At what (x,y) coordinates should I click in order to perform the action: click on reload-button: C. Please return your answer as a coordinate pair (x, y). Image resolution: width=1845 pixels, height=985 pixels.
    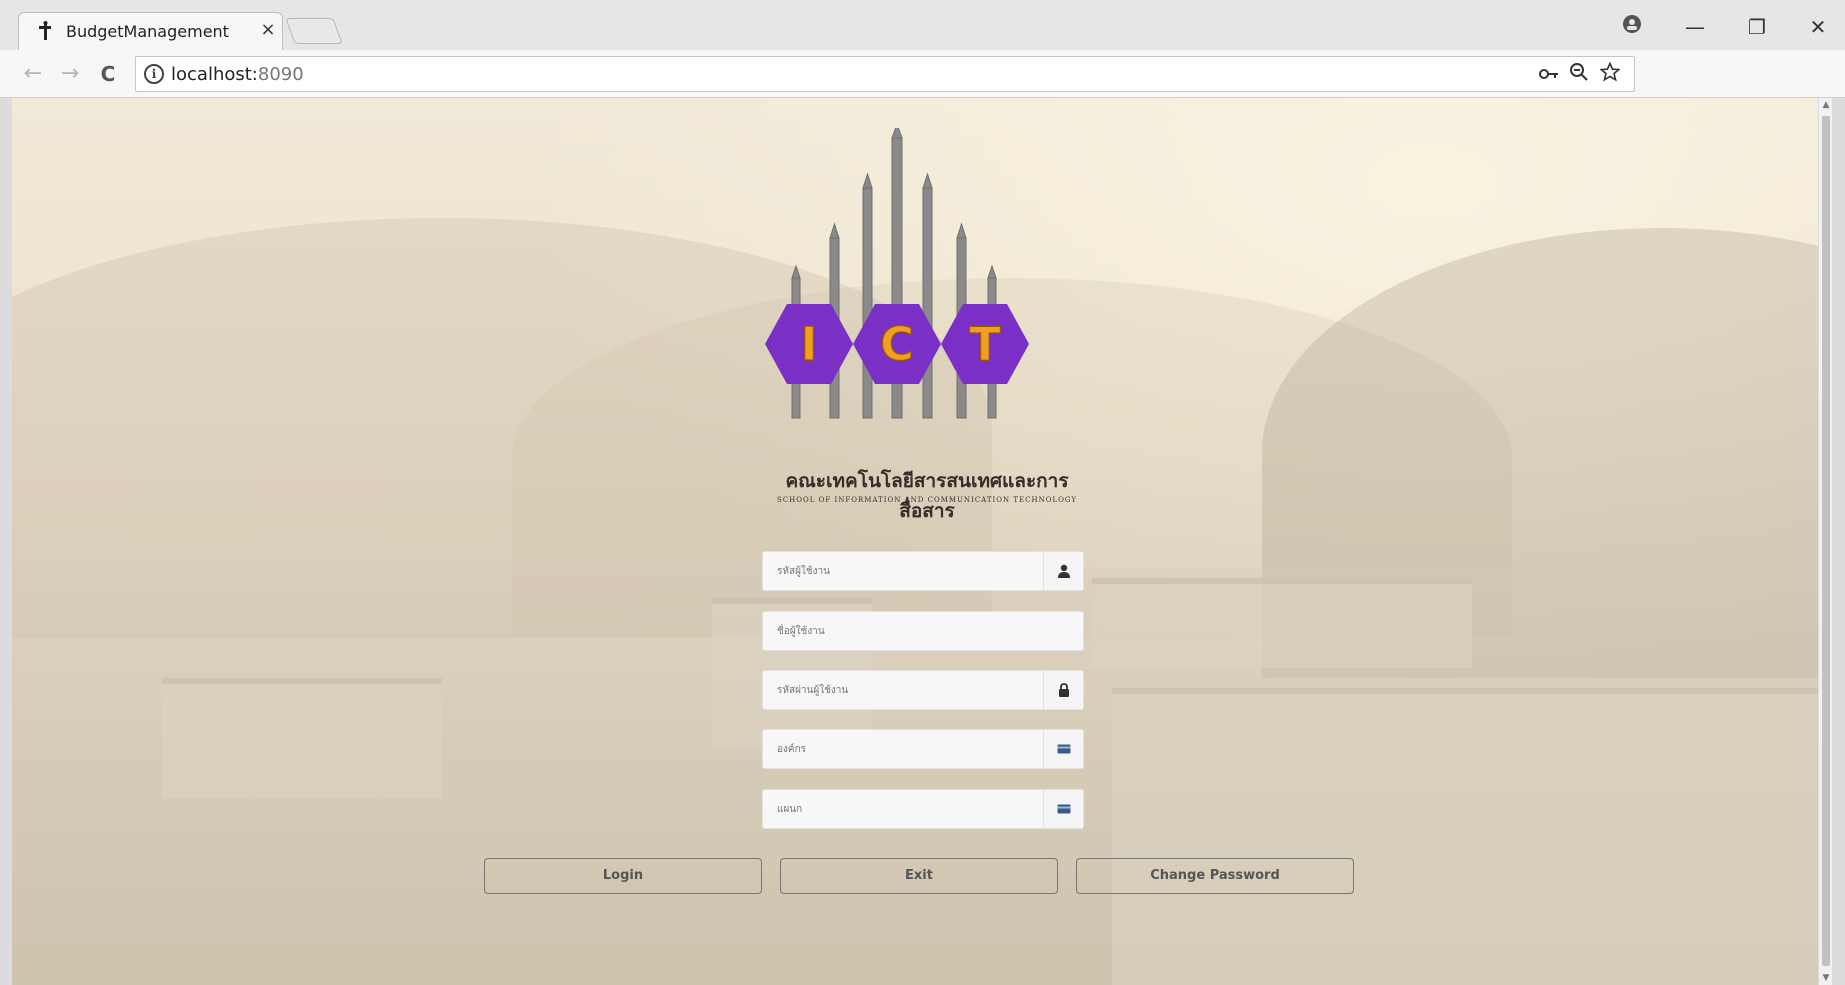
    Looking at the image, I should click on (108, 74).